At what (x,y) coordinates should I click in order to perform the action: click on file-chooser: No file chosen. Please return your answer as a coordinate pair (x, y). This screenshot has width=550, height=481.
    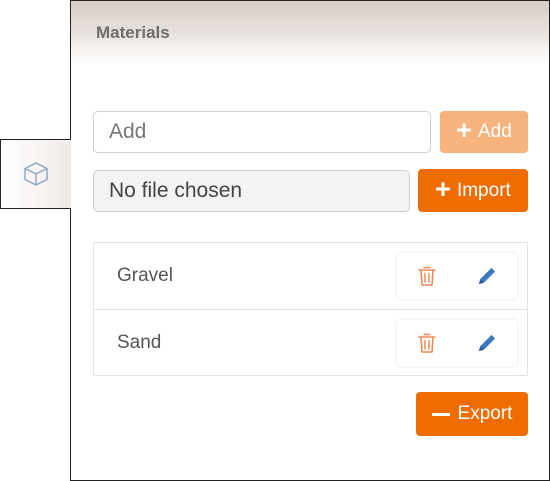
    Looking at the image, I should click on (251, 190).